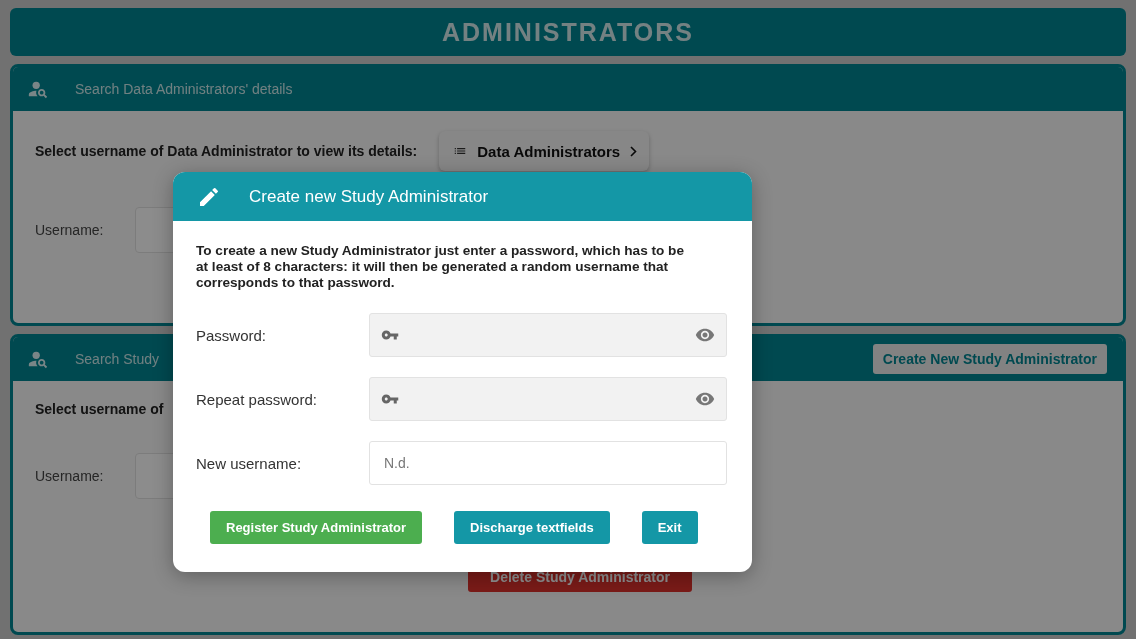 The height and width of the screenshot is (639, 1136). Describe the element at coordinates (257, 399) in the screenshot. I see `field-label: Repeat password:` at that location.